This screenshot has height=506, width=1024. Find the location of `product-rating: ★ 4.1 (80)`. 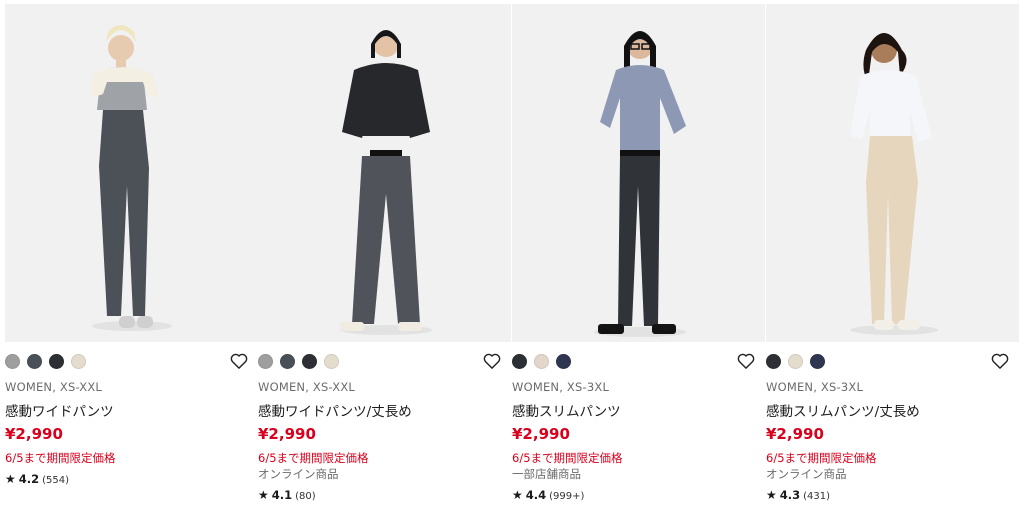

product-rating: ★ 4.1 (80) is located at coordinates (287, 495).